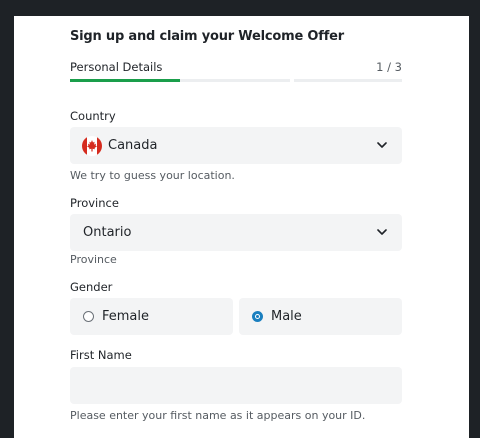 This screenshot has height=438, width=480. I want to click on step-counter: 1 / 3, so click(389, 67).